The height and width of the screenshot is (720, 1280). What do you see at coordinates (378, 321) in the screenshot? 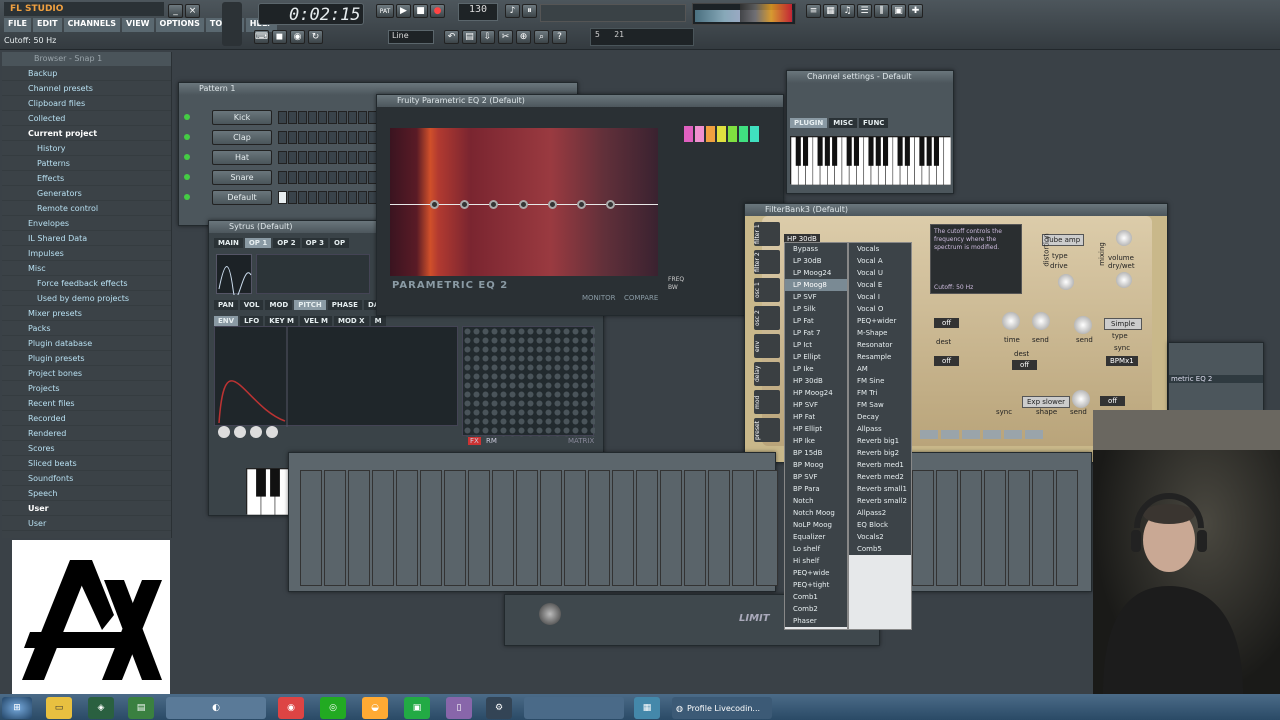
I see `tab-m: M` at bounding box center [378, 321].